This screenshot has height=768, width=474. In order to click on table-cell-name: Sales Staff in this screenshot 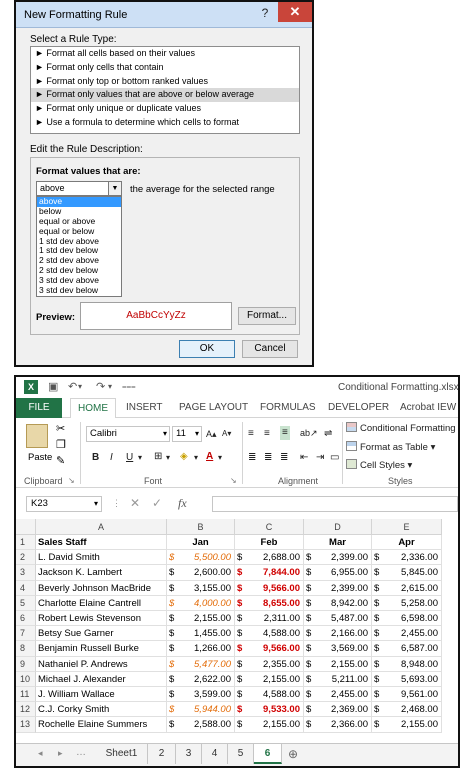, I will do `click(101, 543)`.